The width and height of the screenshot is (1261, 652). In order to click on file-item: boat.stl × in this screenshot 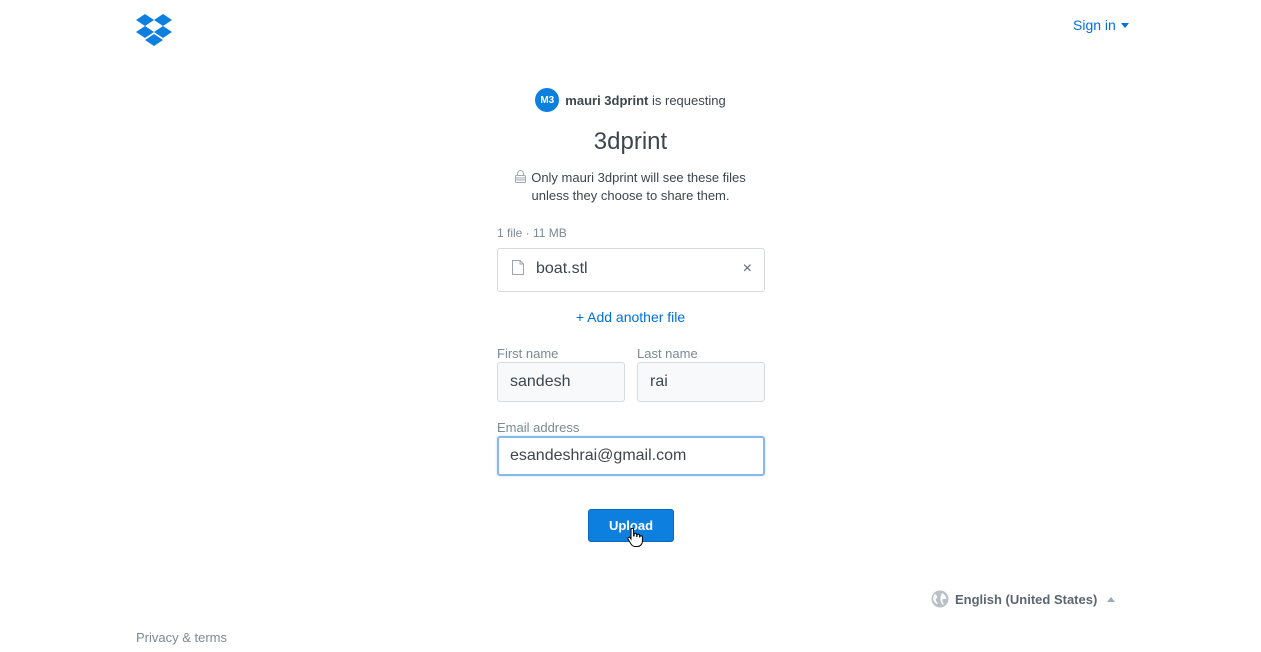, I will do `click(631, 270)`.